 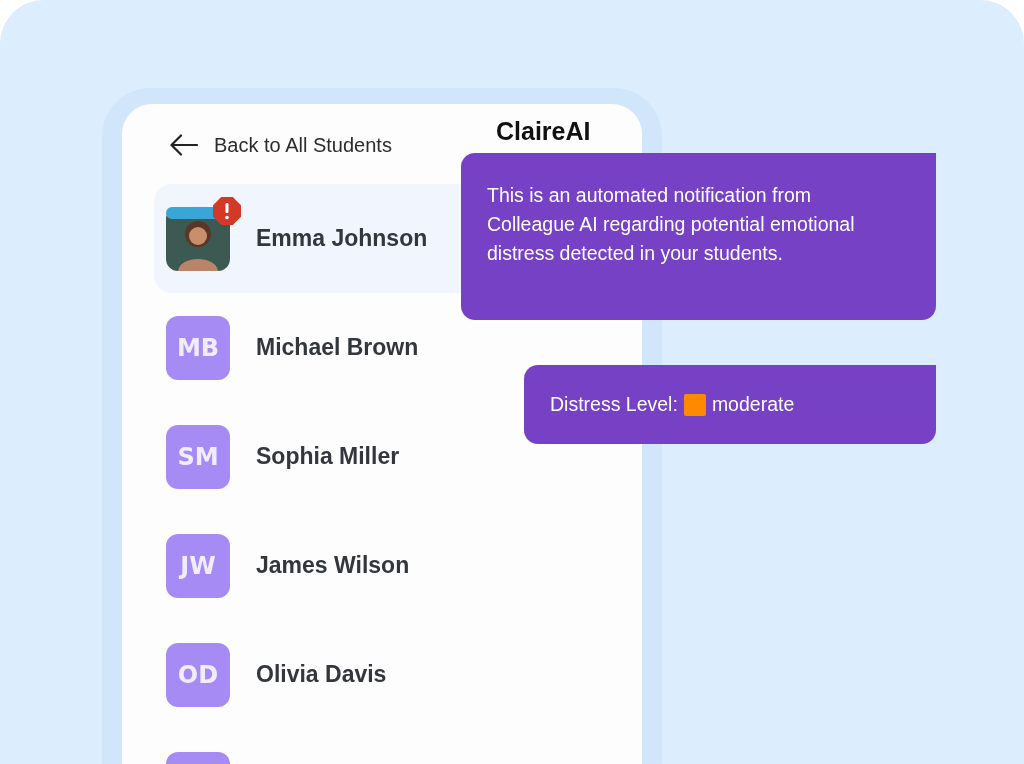 I want to click on student-name: Sophia Miller, so click(x=328, y=456).